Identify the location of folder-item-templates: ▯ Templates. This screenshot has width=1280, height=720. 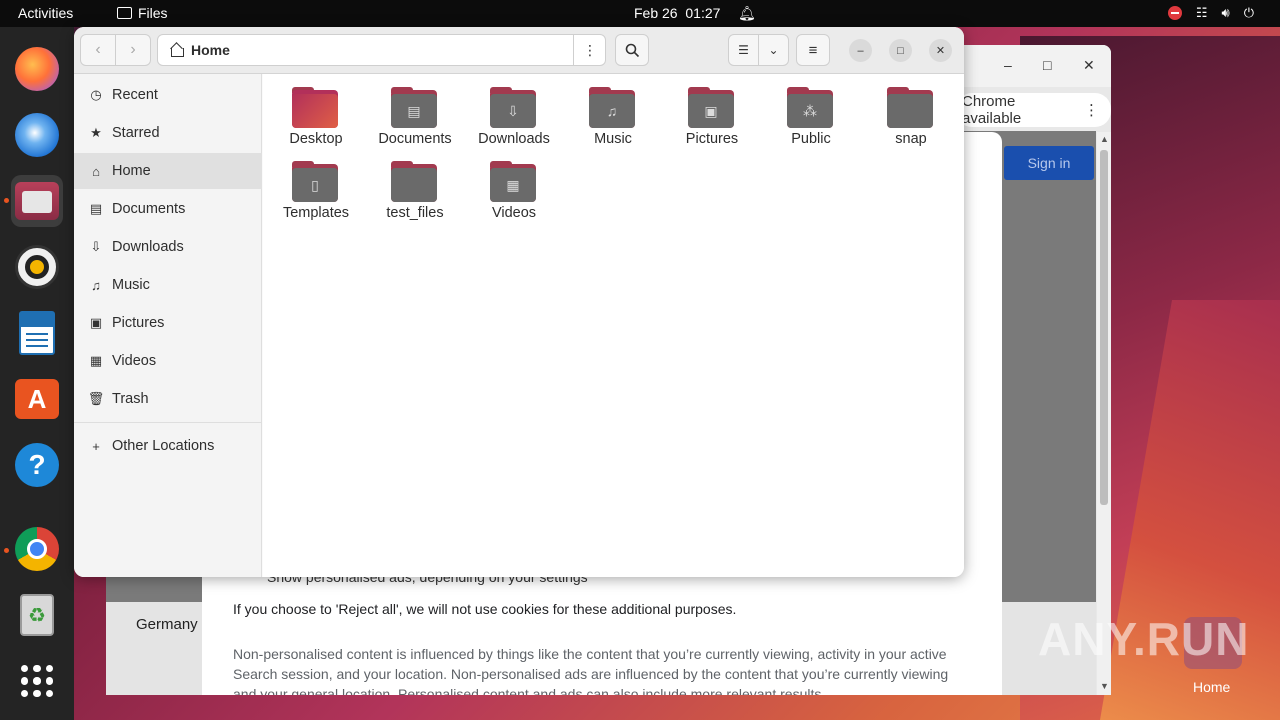
(316, 186).